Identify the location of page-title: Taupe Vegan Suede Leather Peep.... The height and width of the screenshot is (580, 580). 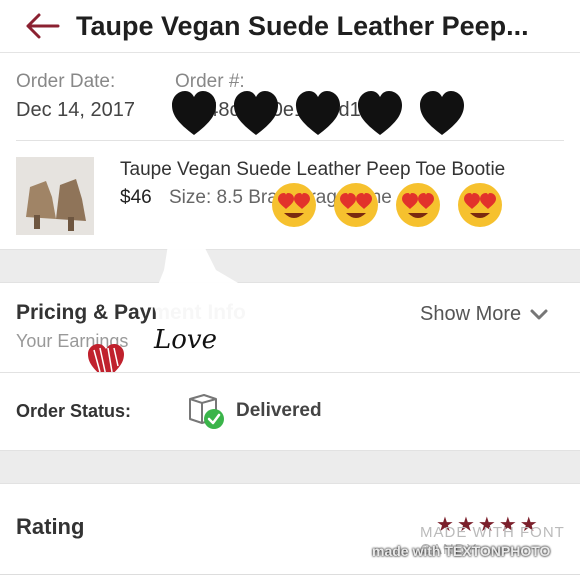
(302, 25).